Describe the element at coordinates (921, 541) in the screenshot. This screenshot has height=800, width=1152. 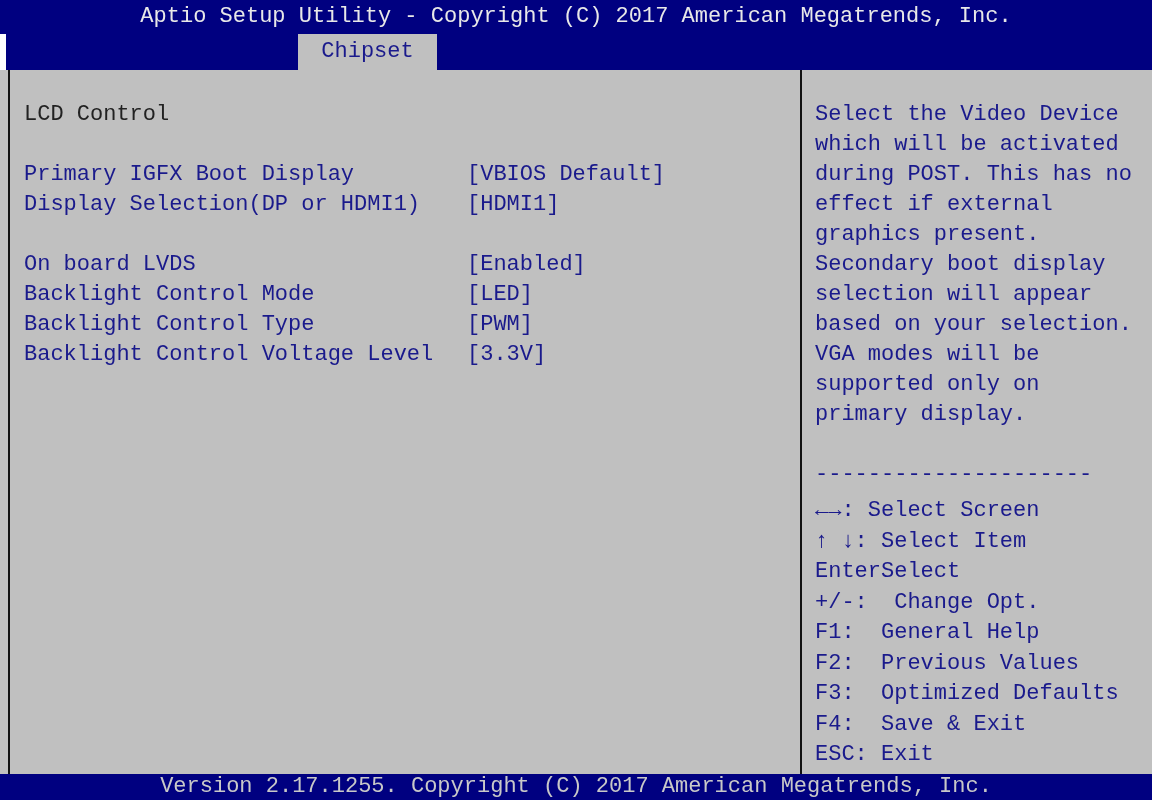
I see `key-hint: ↑ ↓: Select Item` at that location.